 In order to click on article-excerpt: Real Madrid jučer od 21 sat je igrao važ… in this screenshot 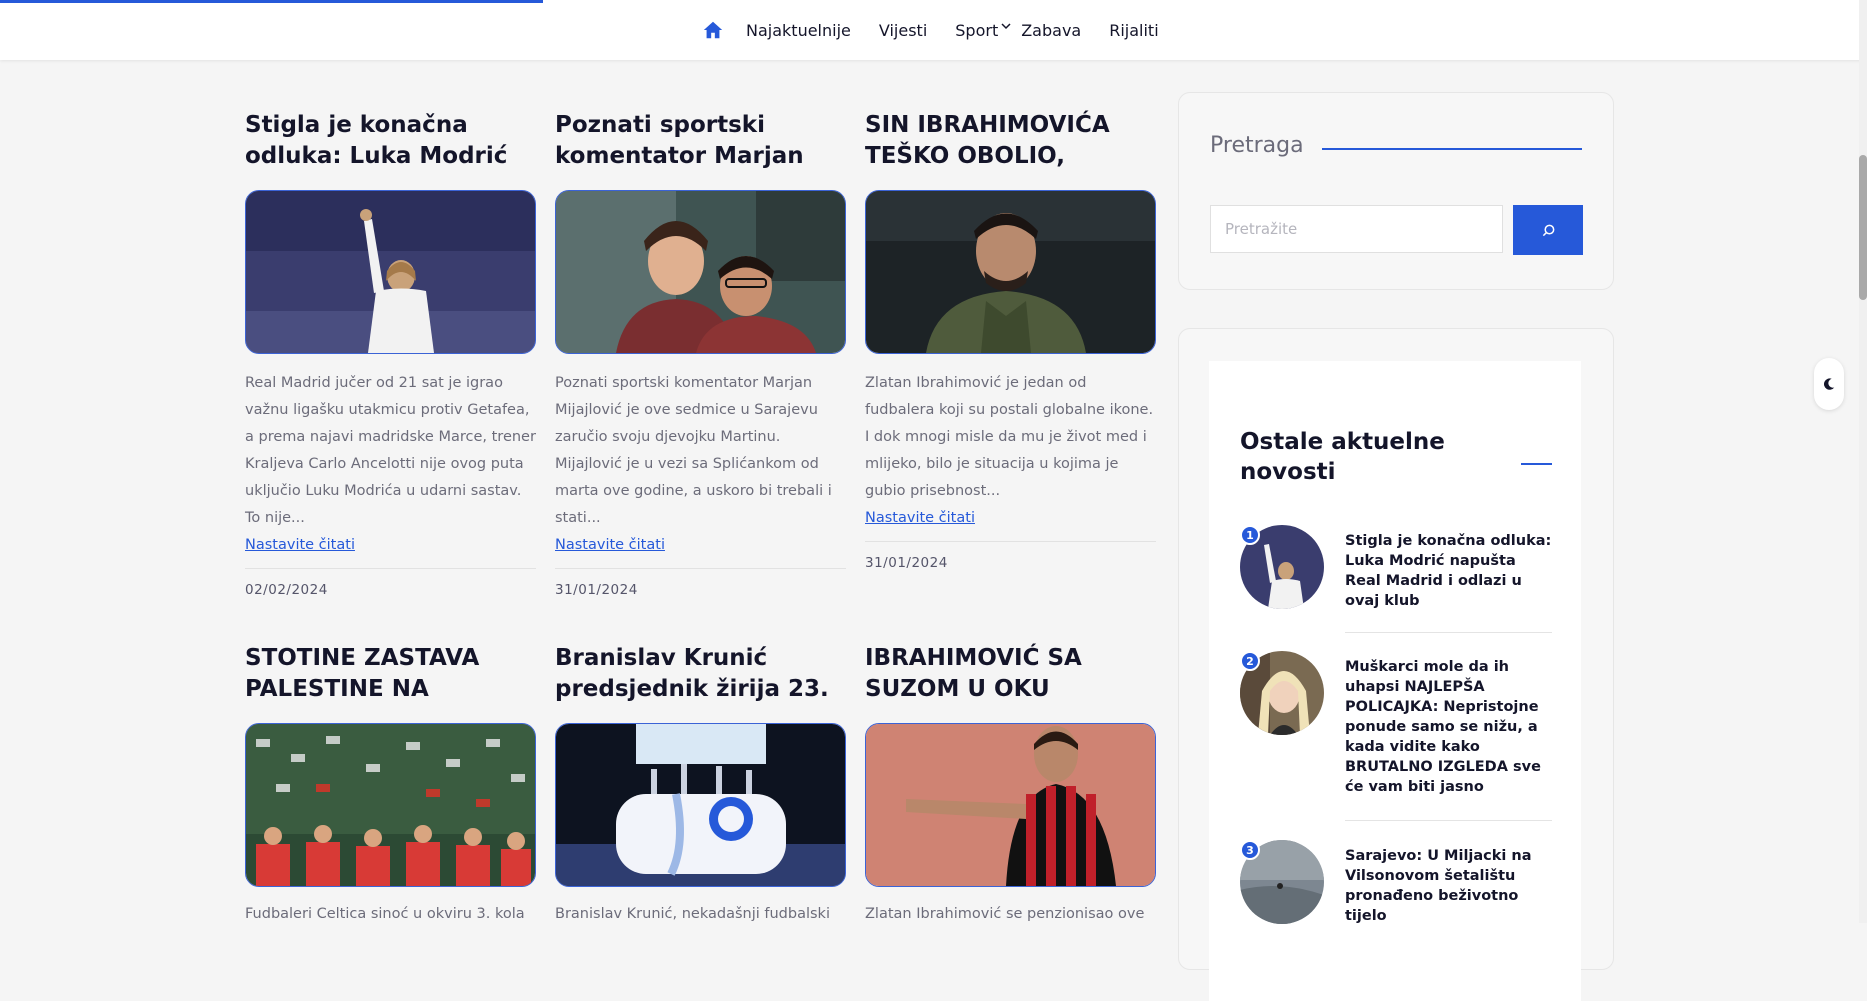, I will do `click(390, 464)`.